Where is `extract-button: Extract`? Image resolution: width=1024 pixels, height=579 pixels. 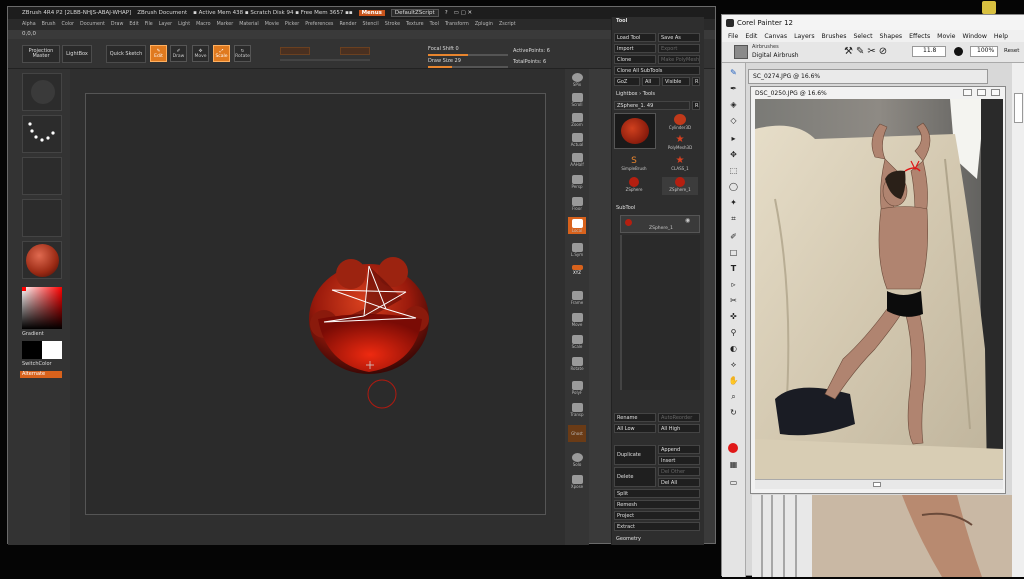
extract-button: Extract is located at coordinates (657, 526).